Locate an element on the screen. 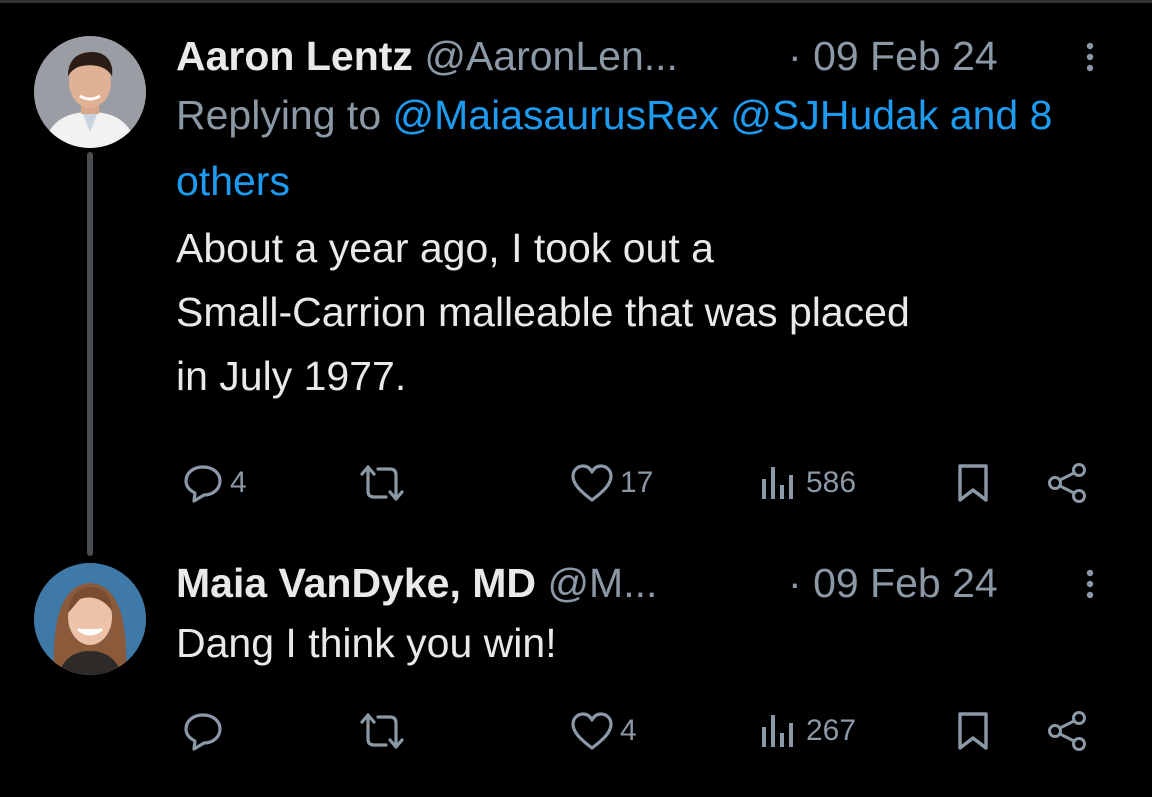  tweet-header: Aaron Lentz @AaronLen... · 09 Feb 24 is located at coordinates (644, 56).